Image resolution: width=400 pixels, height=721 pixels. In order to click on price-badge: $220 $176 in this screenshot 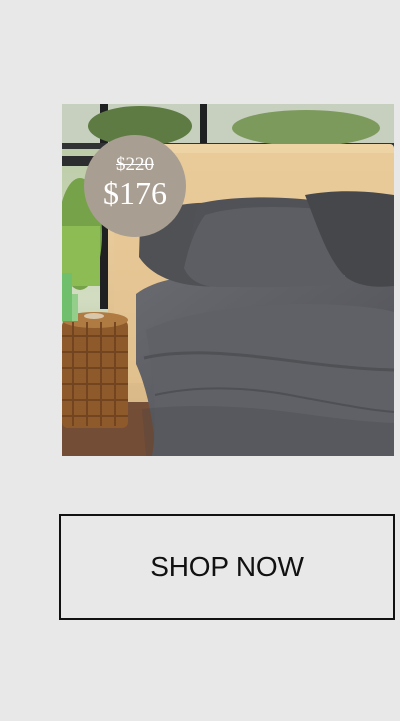, I will do `click(135, 186)`.